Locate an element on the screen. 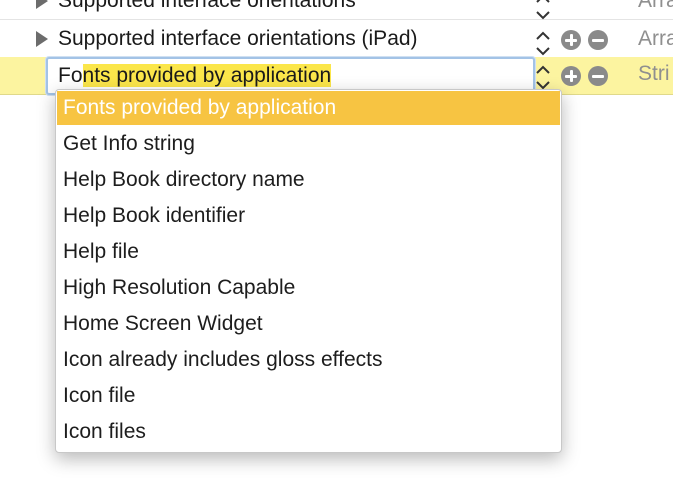 The height and width of the screenshot is (502, 673). popup-item: Help file is located at coordinates (308, 252).